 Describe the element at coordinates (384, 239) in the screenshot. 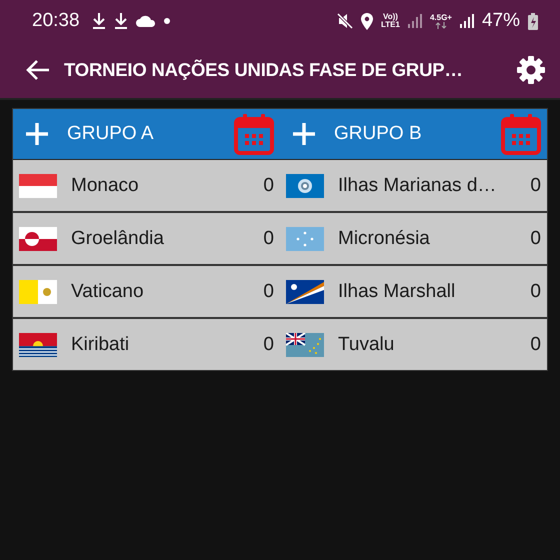

I see `team-name: Micronésia` at that location.